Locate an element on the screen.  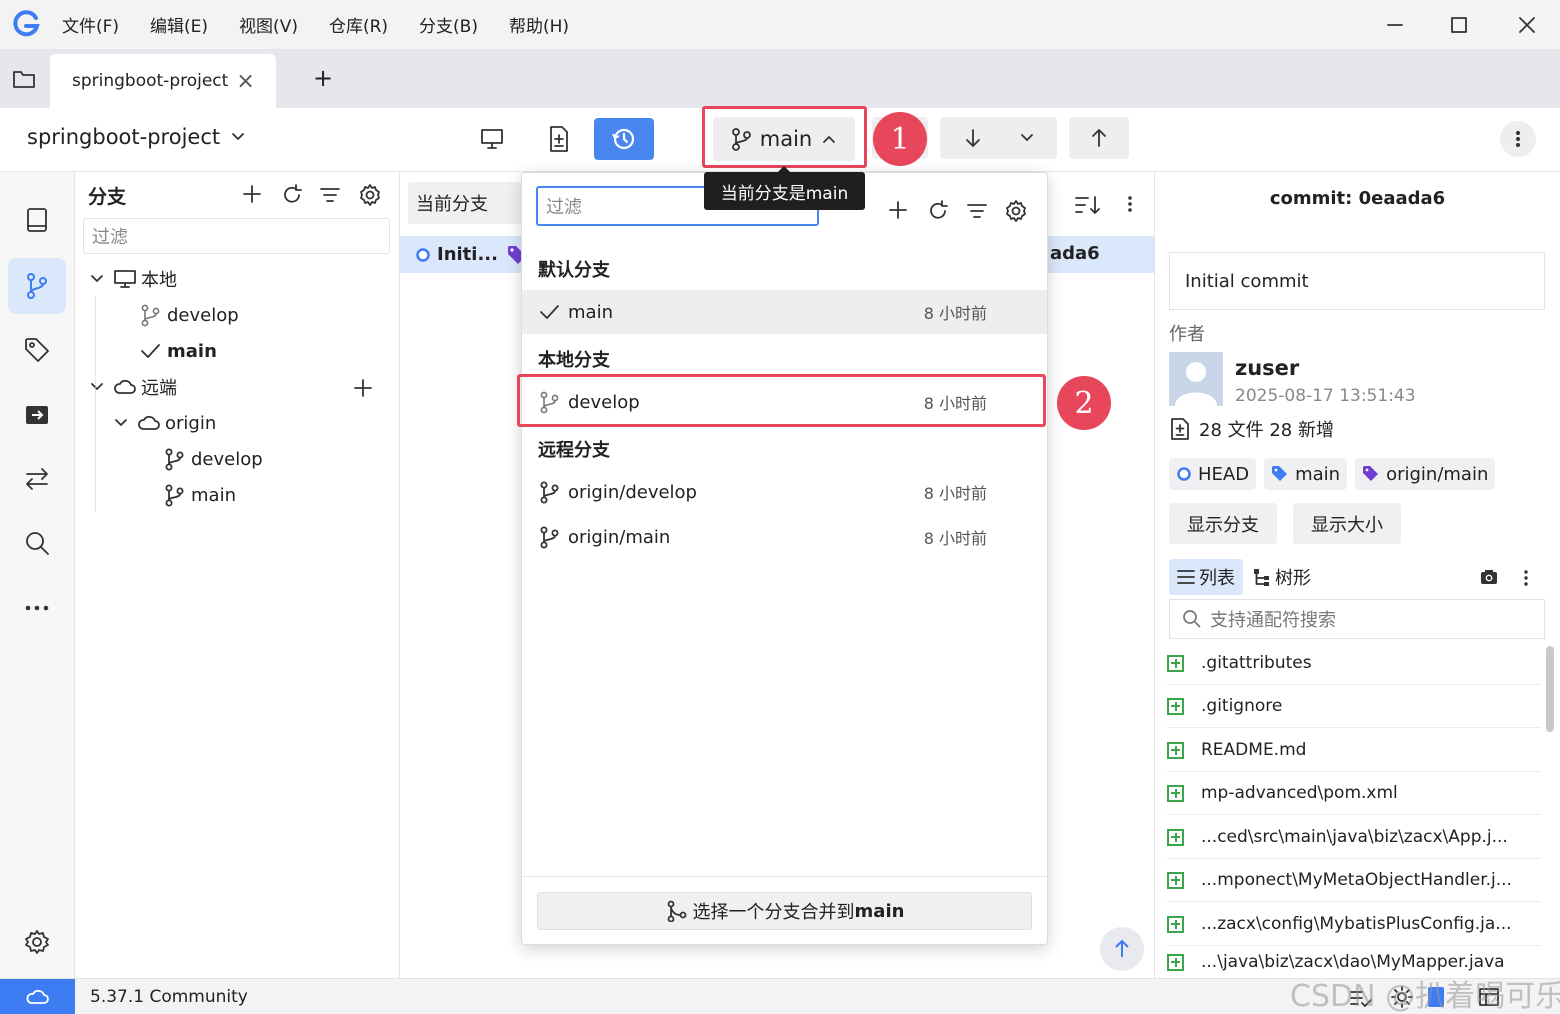
sort-icon is located at coordinates (1088, 205).